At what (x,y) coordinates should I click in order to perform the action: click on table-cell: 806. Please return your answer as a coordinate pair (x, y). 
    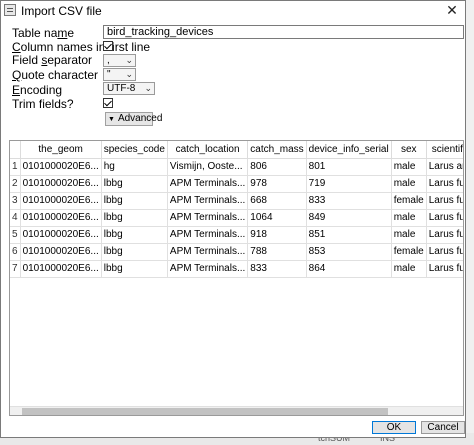
    Looking at the image, I should click on (277, 167).